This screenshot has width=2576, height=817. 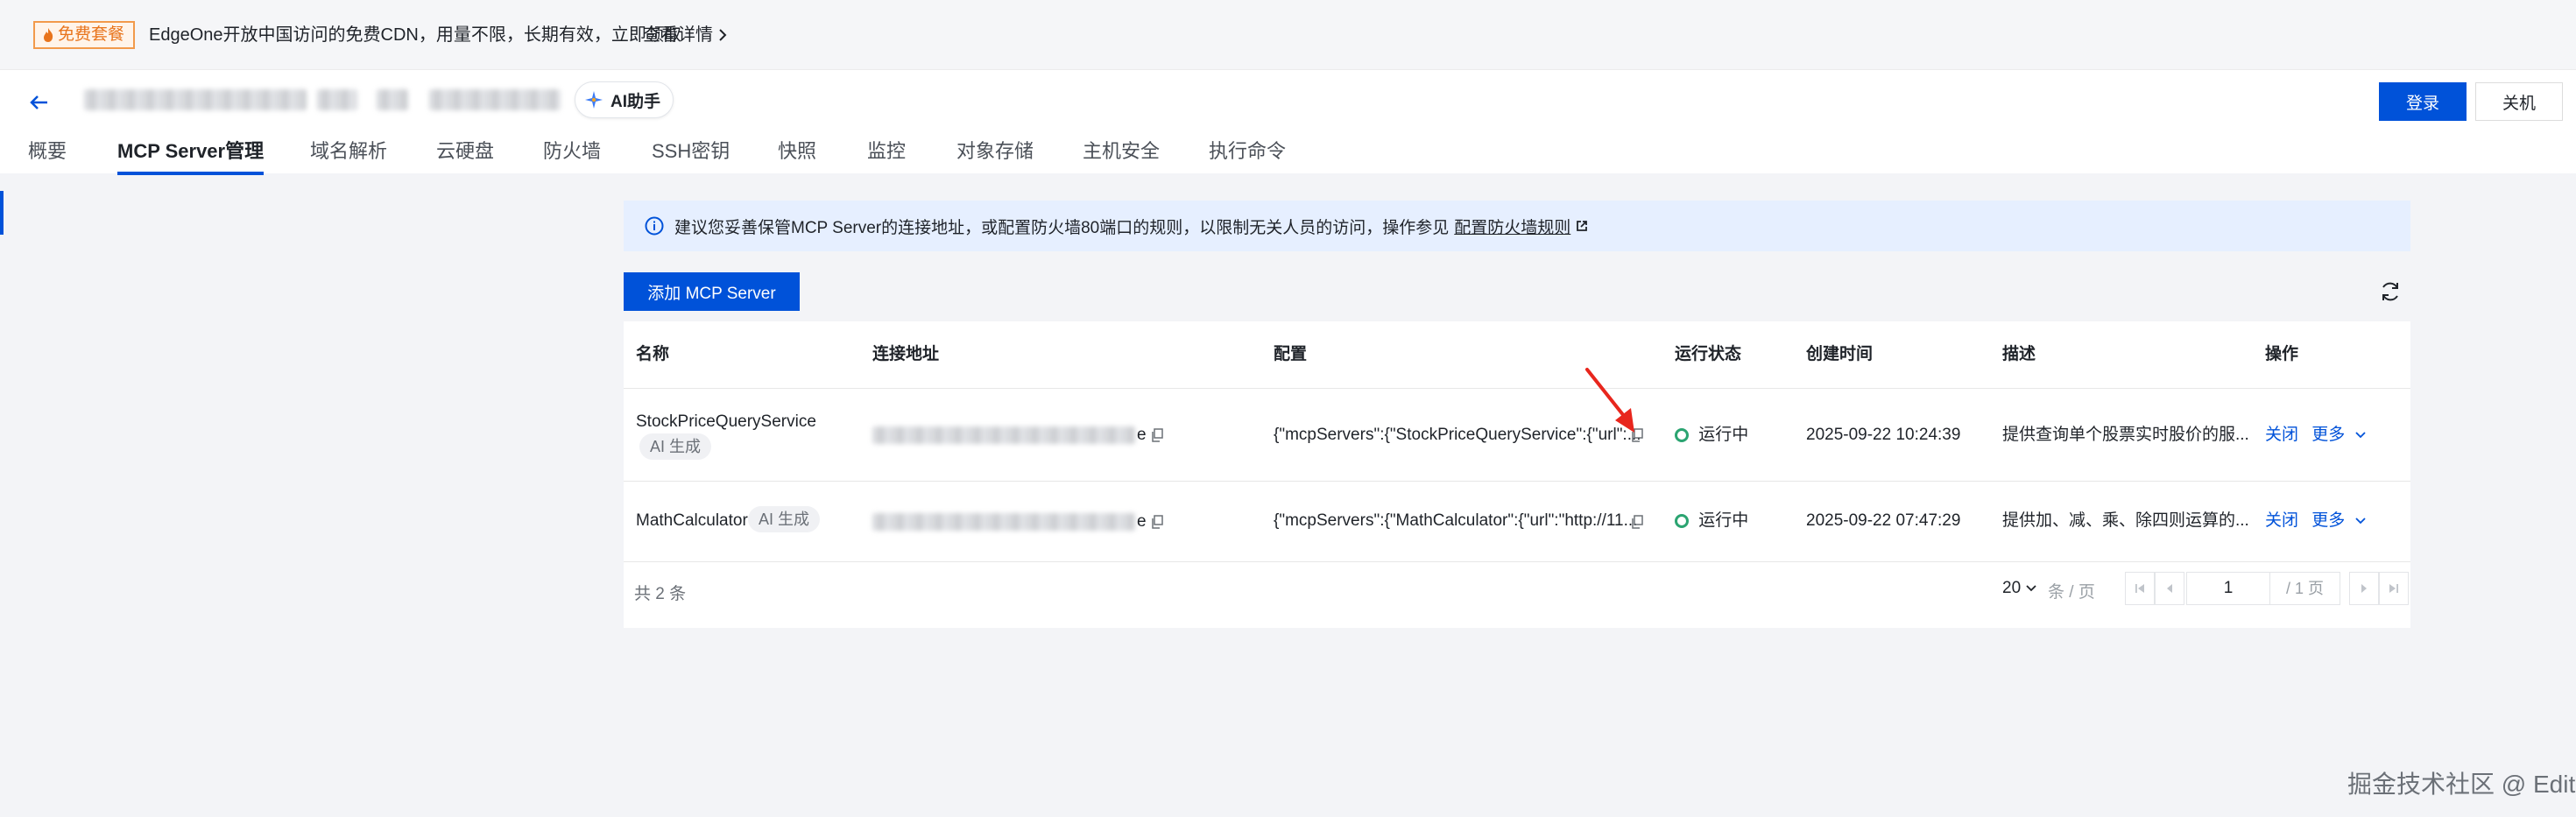 What do you see at coordinates (2305, 588) in the screenshot?
I see `total-pages: / 1 页` at bounding box center [2305, 588].